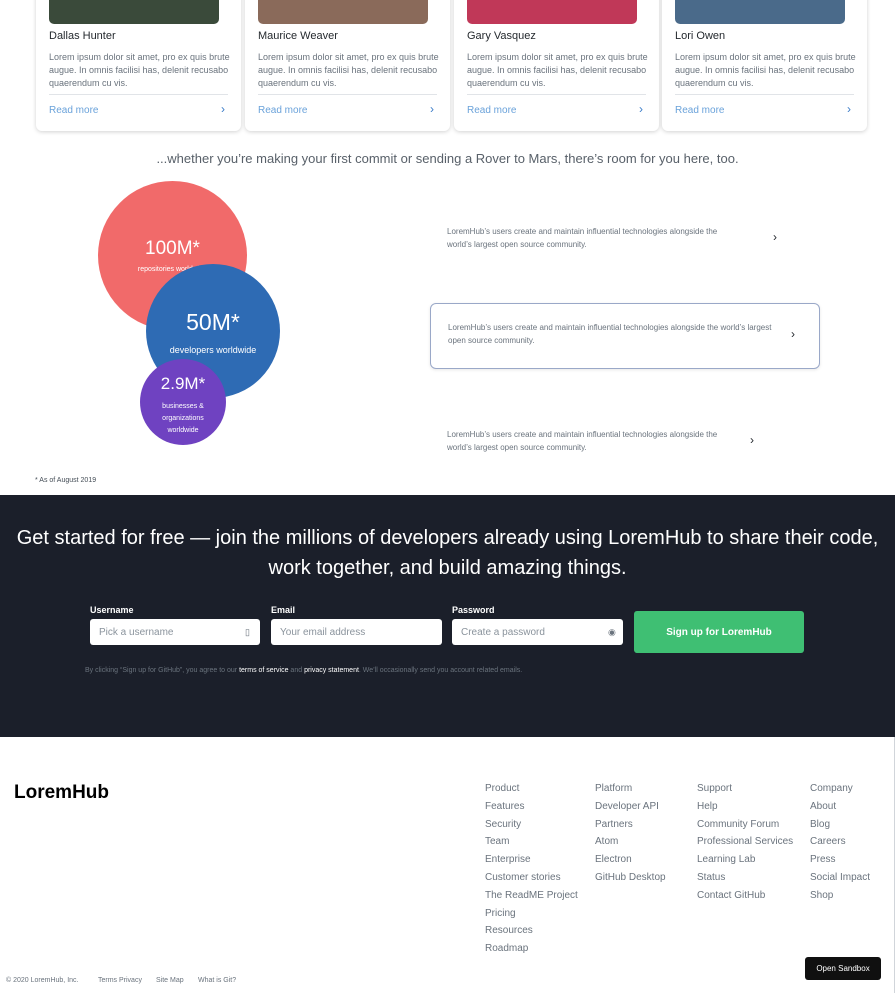 This screenshot has height=993, width=895. What do you see at coordinates (630, 860) in the screenshot?
I see `footer-link: Electron` at bounding box center [630, 860].